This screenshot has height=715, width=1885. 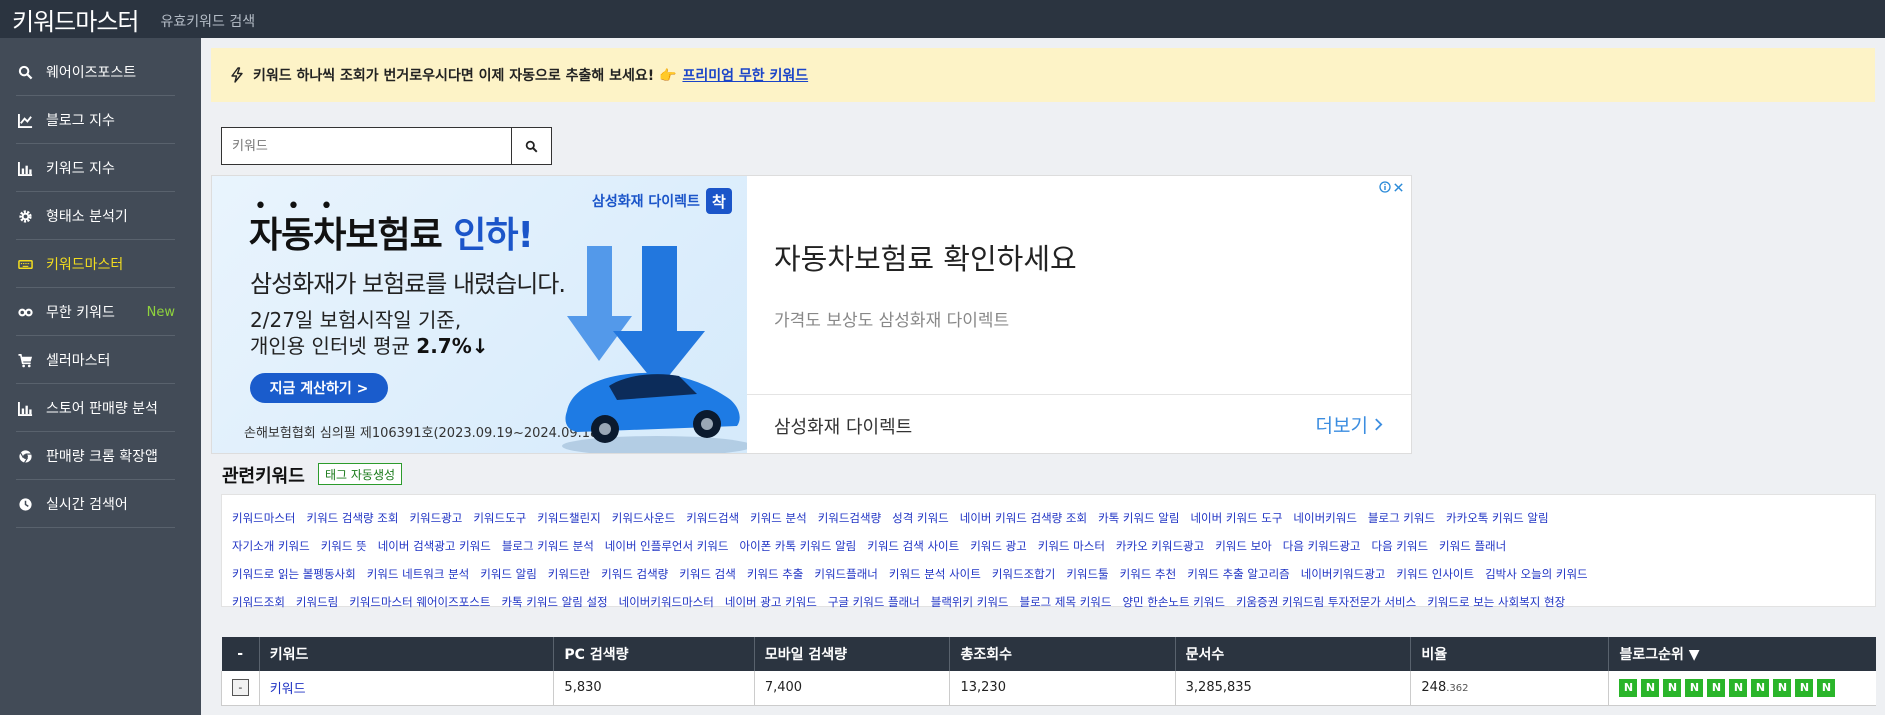 What do you see at coordinates (419, 602) in the screenshot?
I see `related-keyword-link: 키워드마스터 웨어이즈포스트` at bounding box center [419, 602].